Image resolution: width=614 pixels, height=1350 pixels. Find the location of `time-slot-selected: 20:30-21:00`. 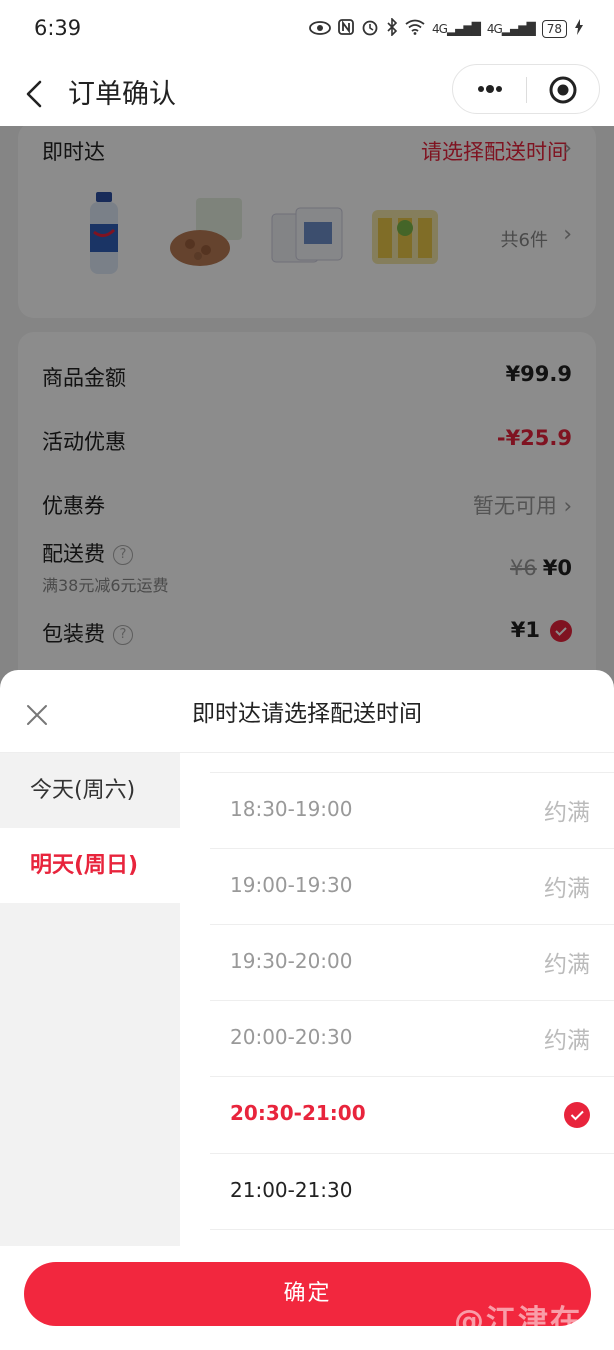

time-slot-selected: 20:30-21:00 is located at coordinates (412, 1115).